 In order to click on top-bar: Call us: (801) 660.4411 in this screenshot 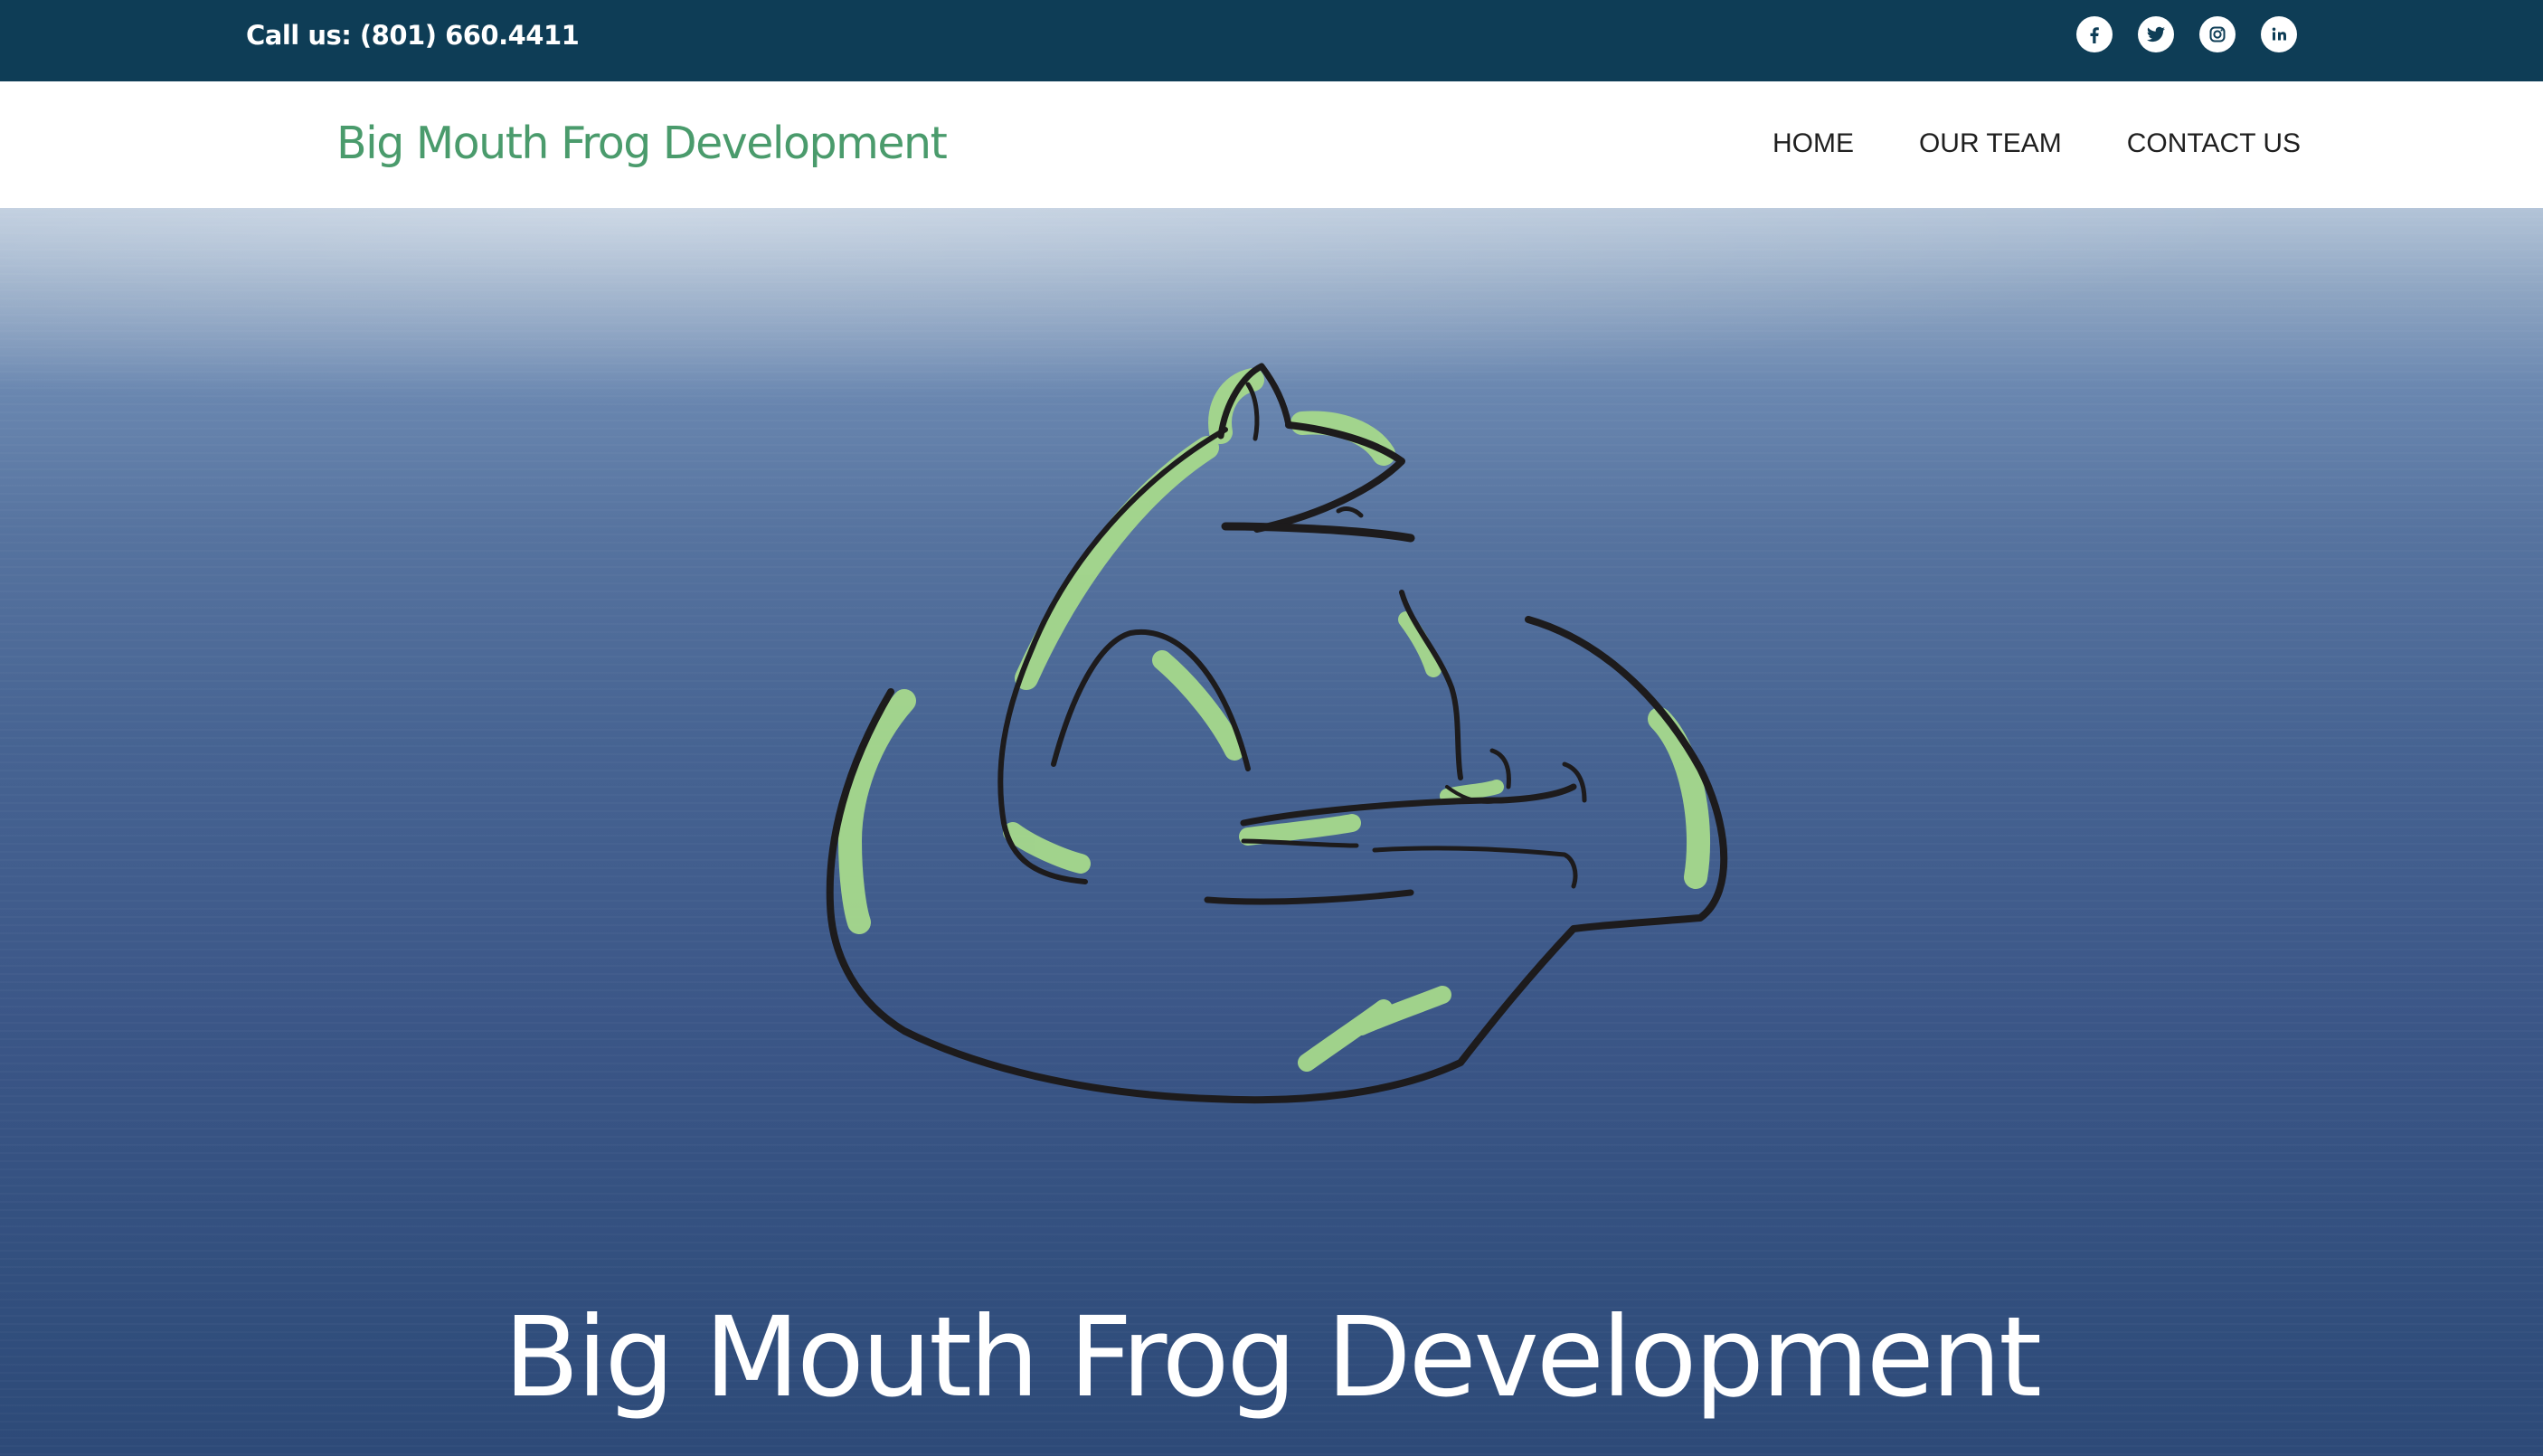, I will do `click(1272, 40)`.